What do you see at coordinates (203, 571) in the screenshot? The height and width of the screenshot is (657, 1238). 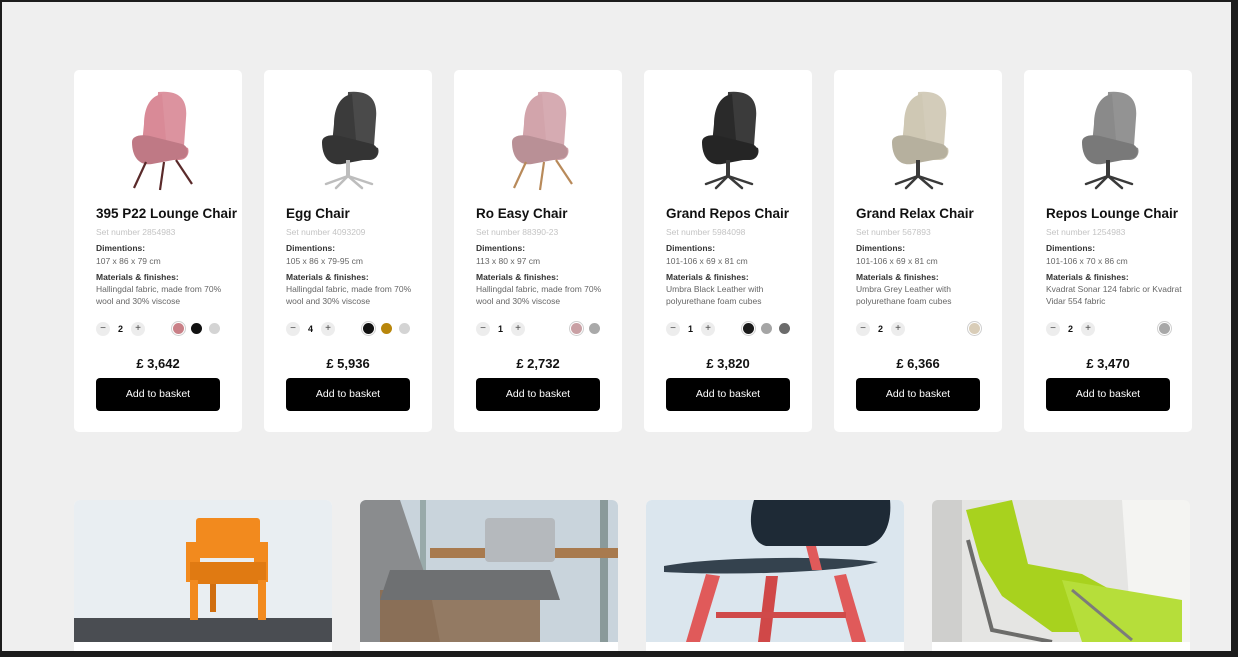 I see `orange-plastic-armchair-image` at bounding box center [203, 571].